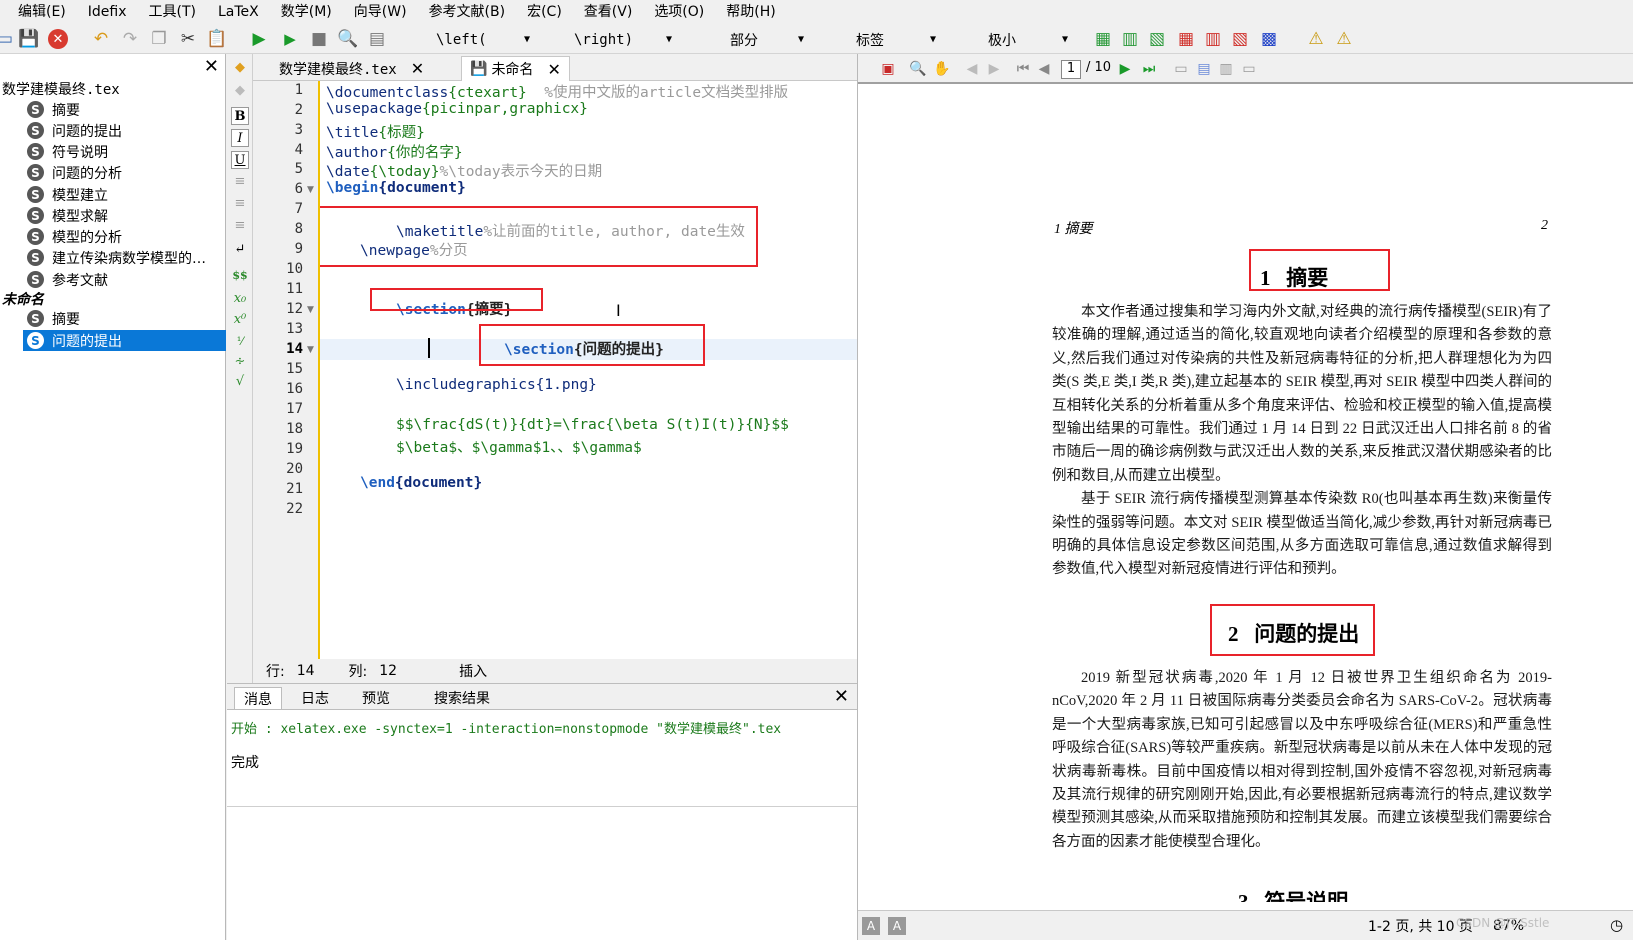 Image resolution: width=1633 pixels, height=940 pixels. I want to click on menu-item-idefix: Idefix, so click(107, 12).